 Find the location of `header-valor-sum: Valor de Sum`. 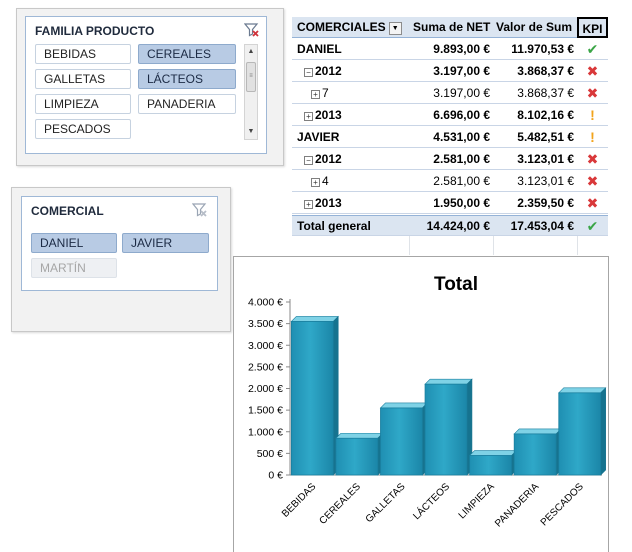

header-valor-sum: Valor de Sum is located at coordinates (535, 27).